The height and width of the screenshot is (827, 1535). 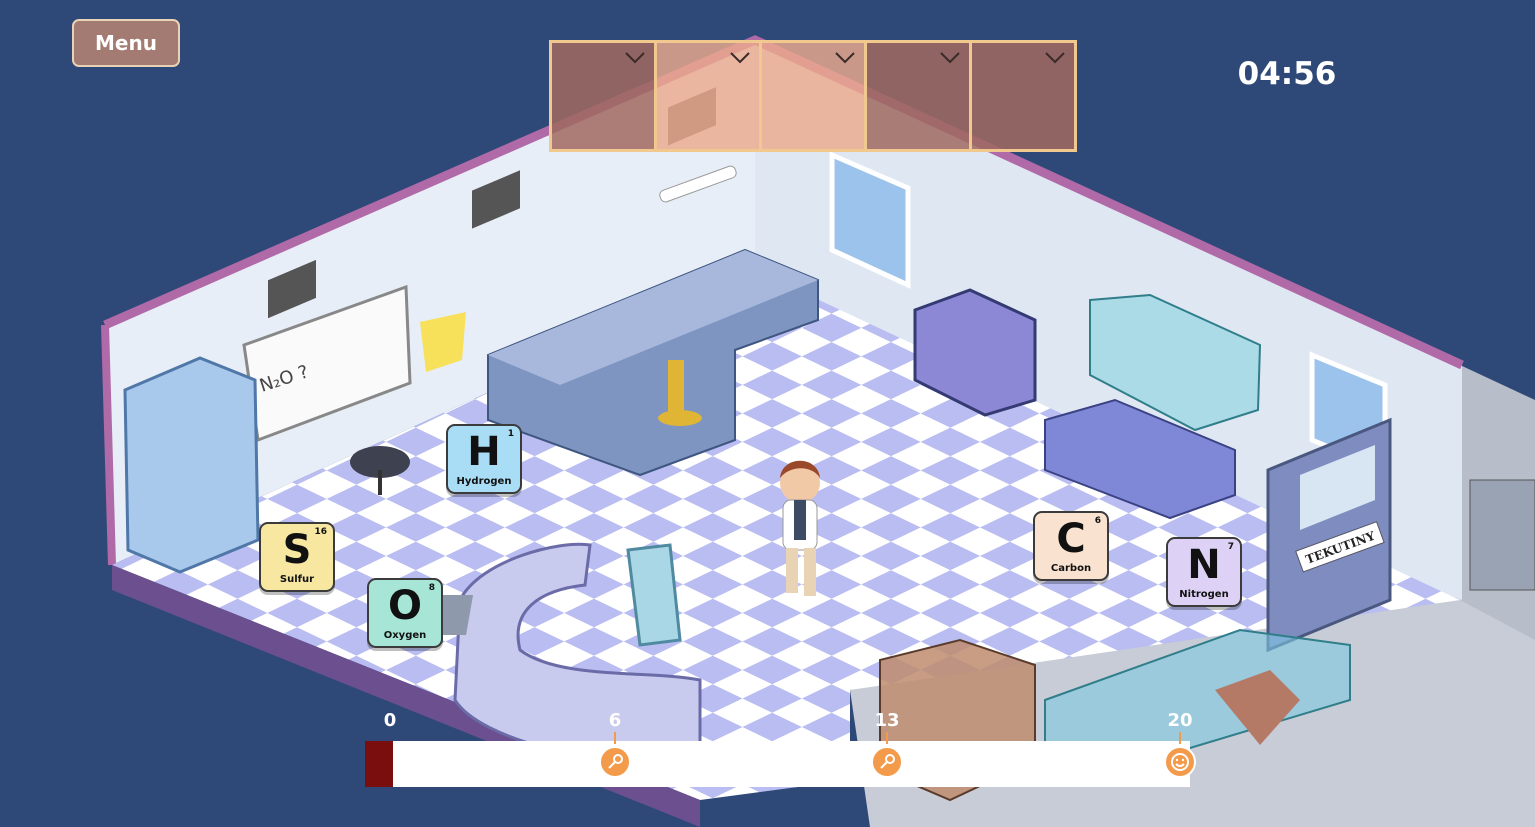 I want to click on element-name: Carbon, so click(x=1071, y=568).